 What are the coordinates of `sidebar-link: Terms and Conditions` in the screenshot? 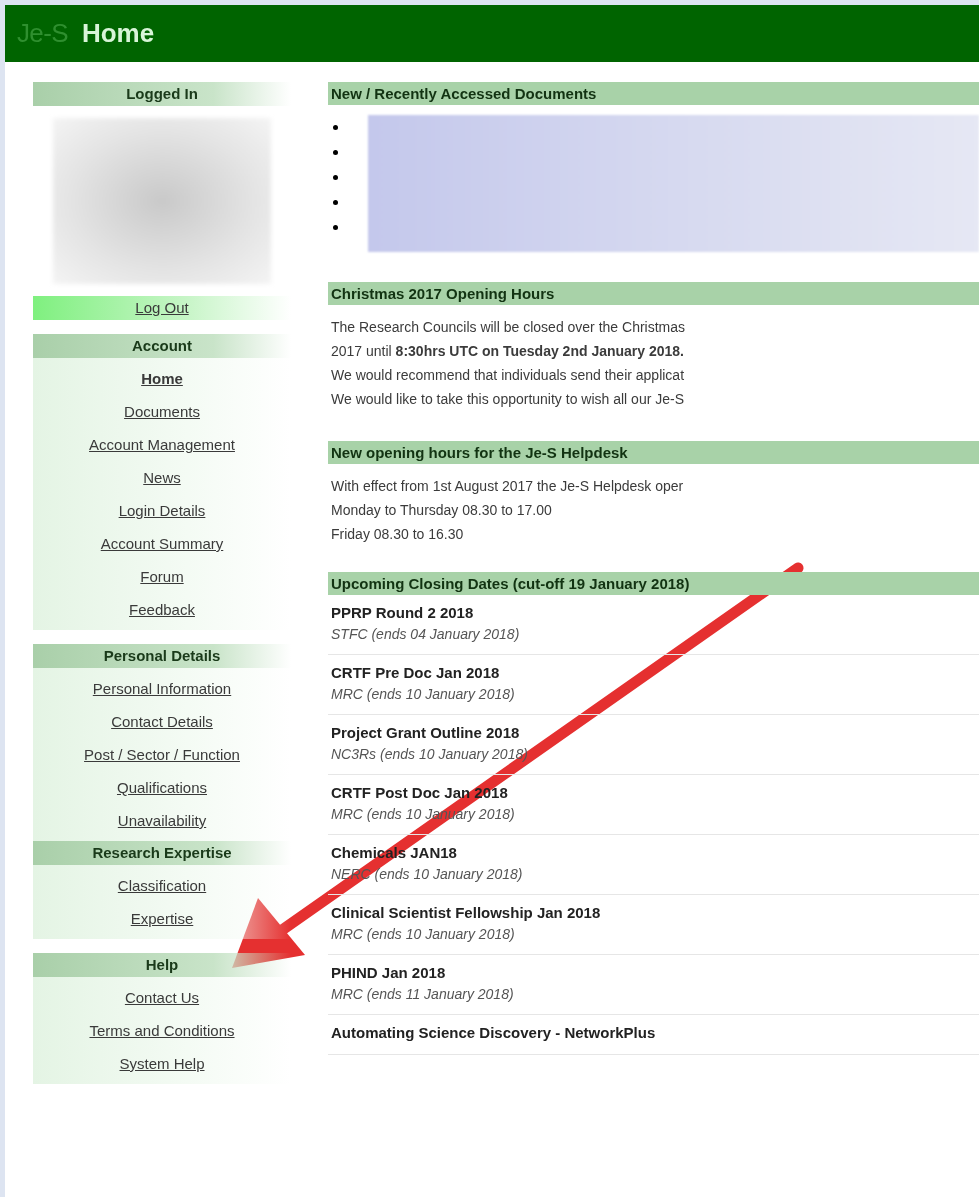 It's located at (162, 1030).